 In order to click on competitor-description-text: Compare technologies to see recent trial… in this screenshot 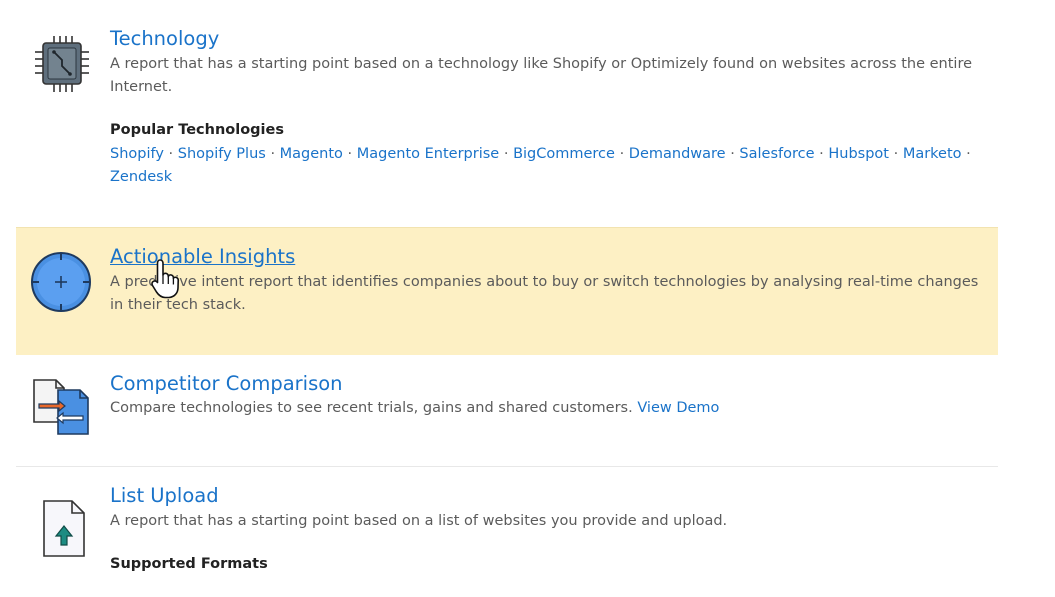, I will do `click(371, 408)`.